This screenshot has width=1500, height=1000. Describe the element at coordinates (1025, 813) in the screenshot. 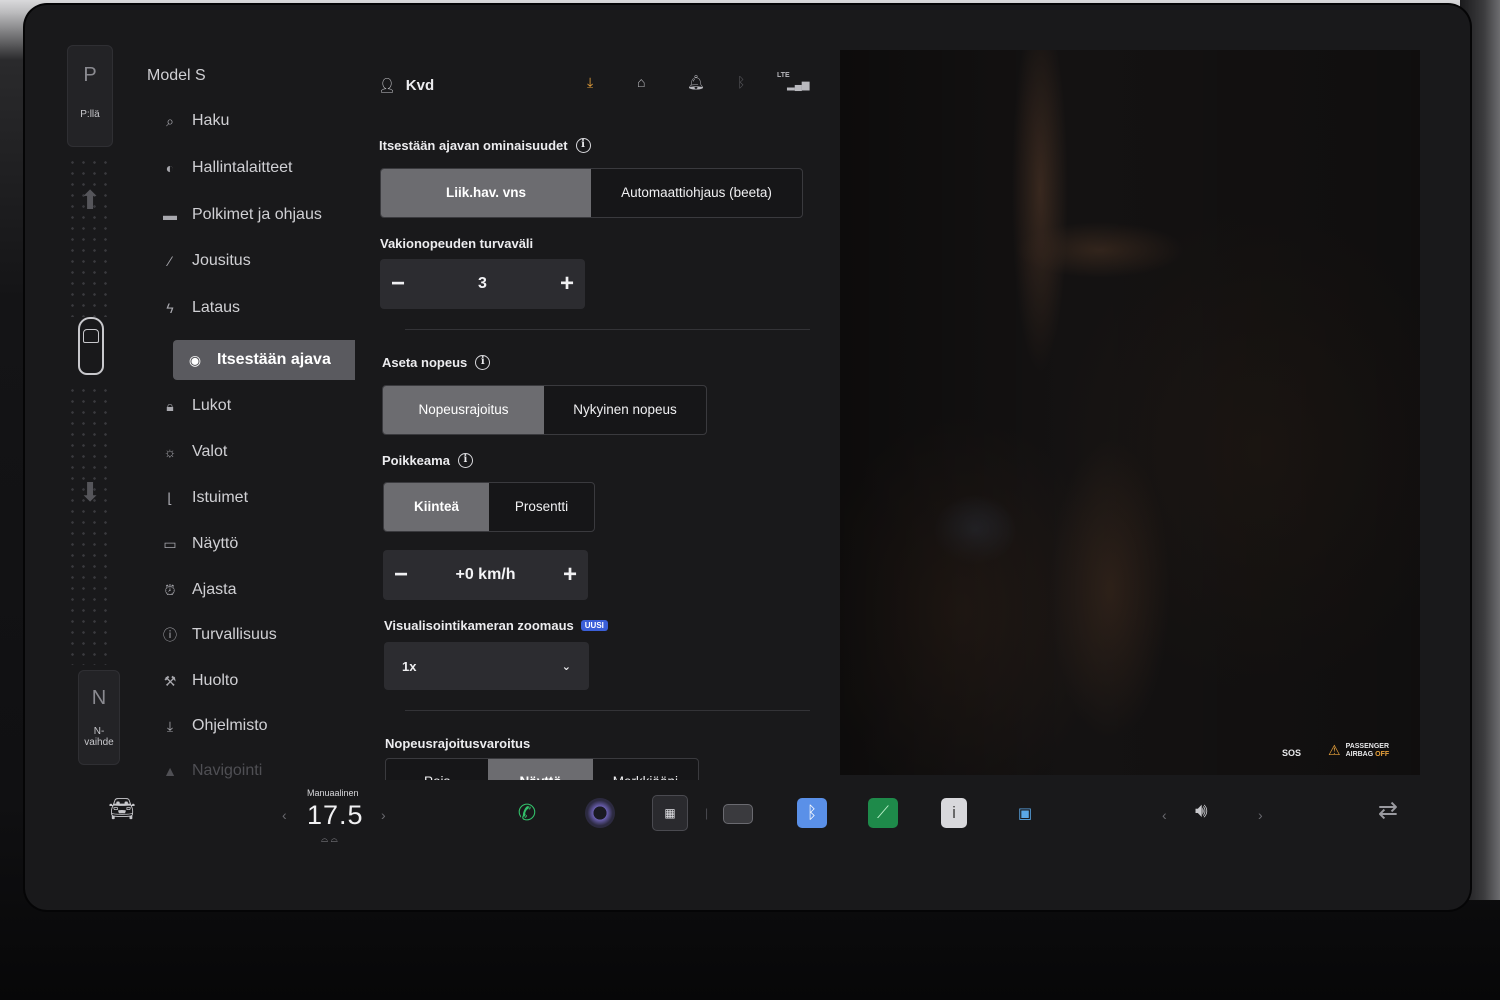

I see `toybox-icon: ▣` at that location.